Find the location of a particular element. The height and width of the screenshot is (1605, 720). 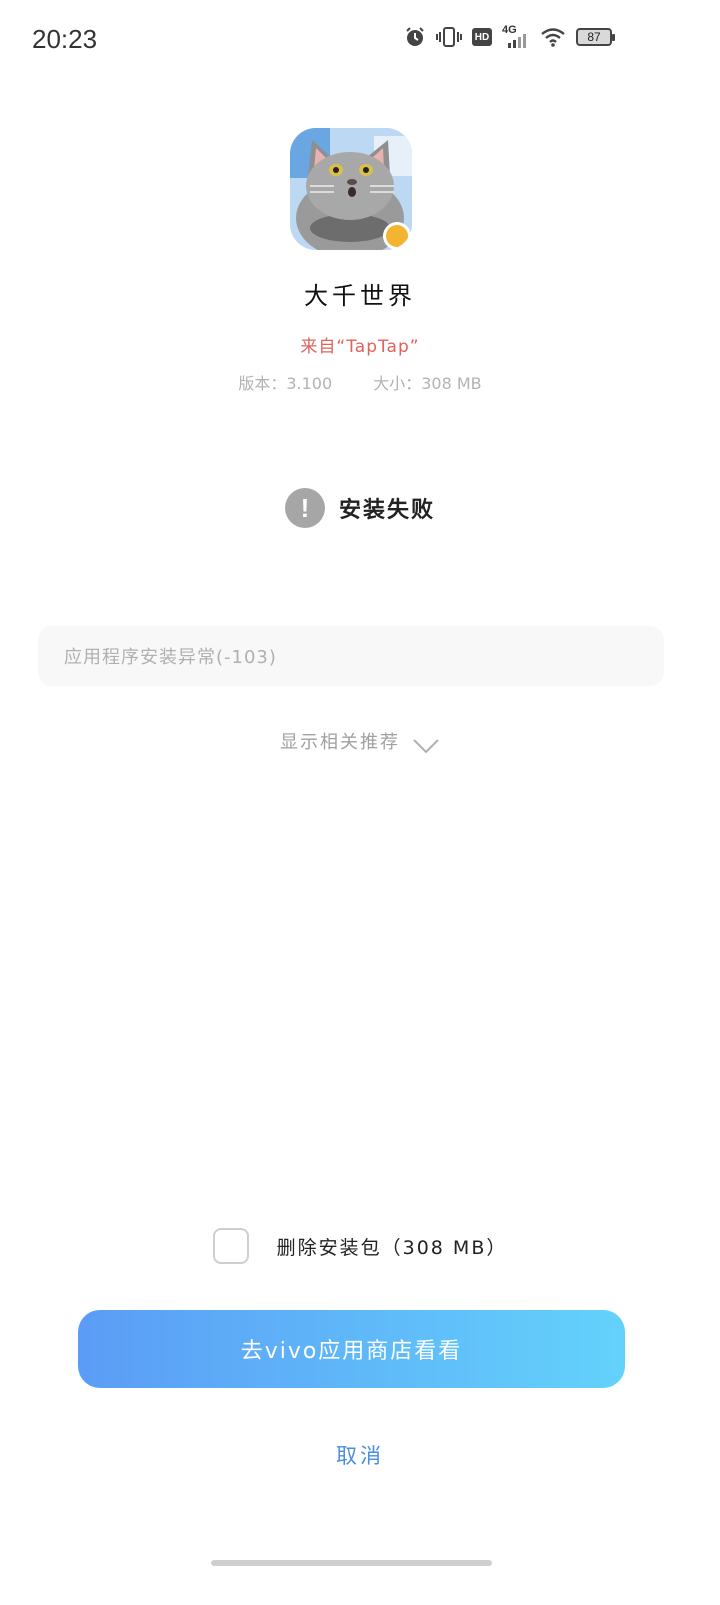

delete-package-label: 删除安装包（308 MB） is located at coordinates (392, 1247).